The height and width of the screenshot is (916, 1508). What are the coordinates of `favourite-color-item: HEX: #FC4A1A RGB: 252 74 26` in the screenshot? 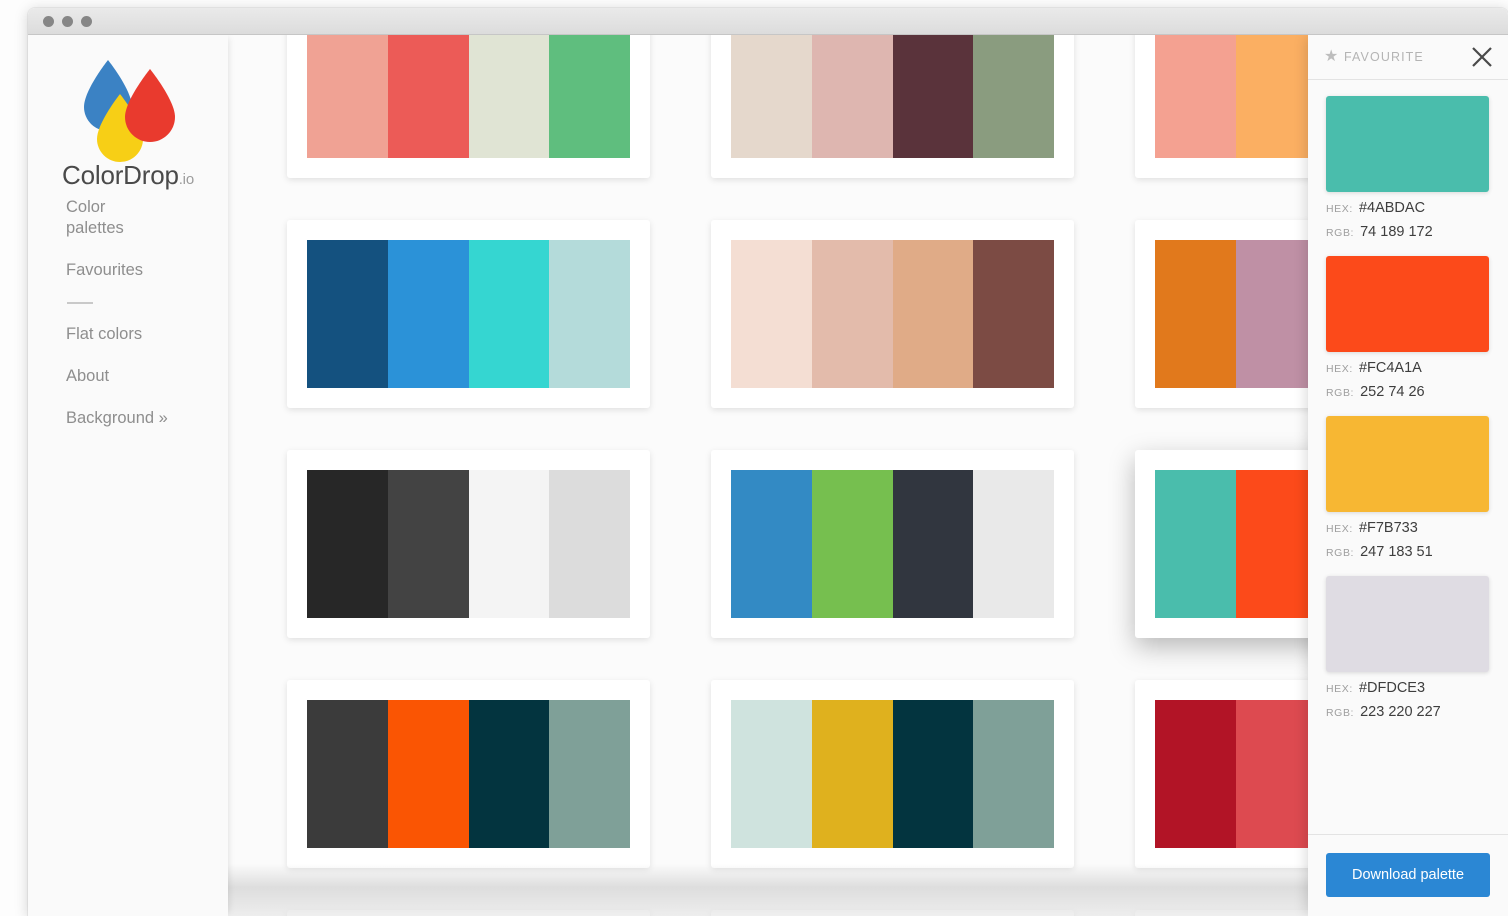 It's located at (1408, 328).